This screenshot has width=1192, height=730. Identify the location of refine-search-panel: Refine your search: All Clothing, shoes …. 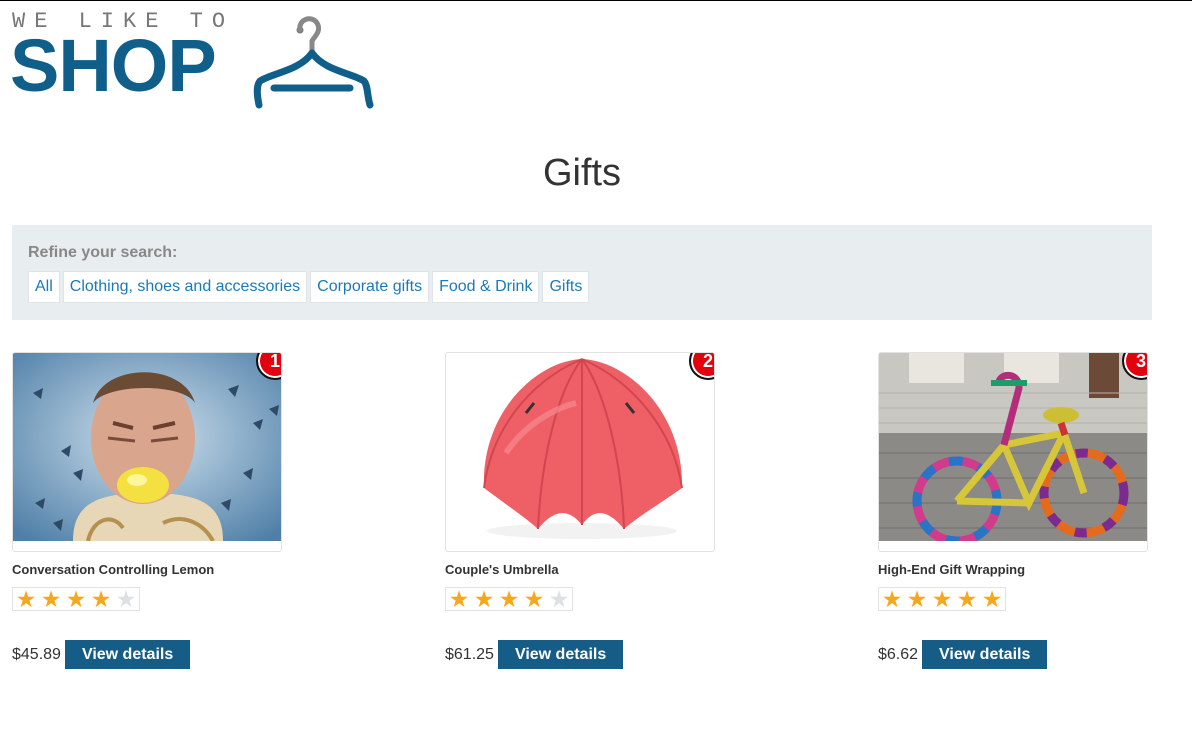
(582, 272).